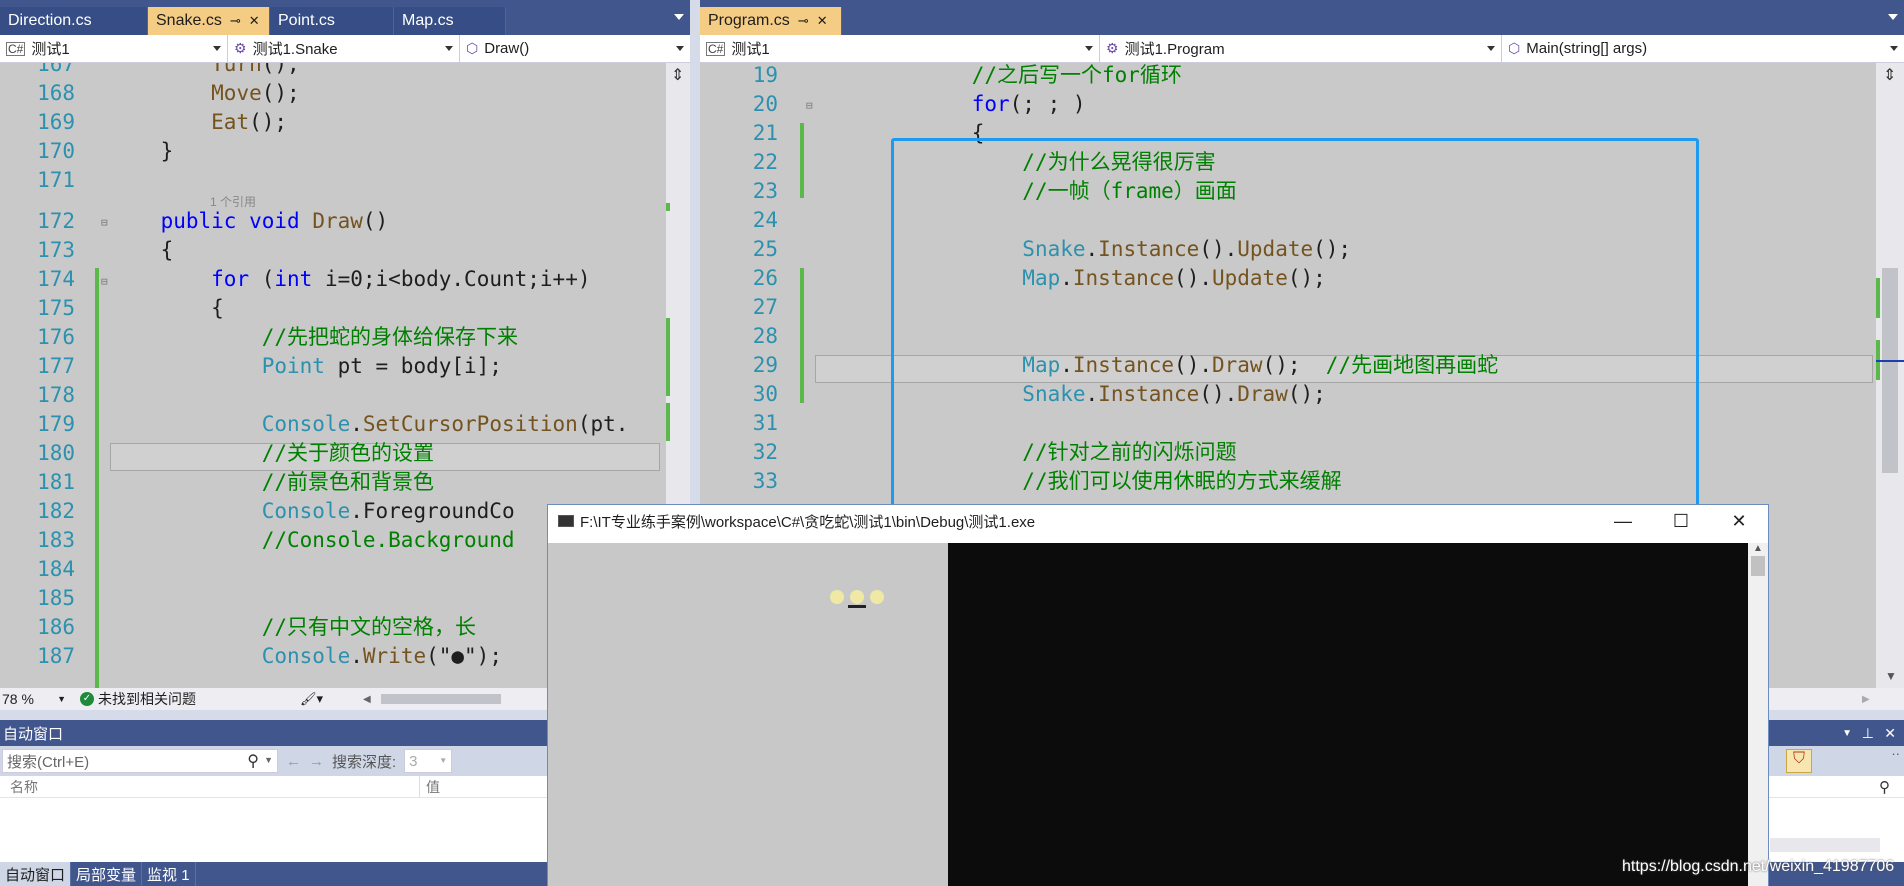 This screenshot has width=1904, height=886. I want to click on code-text: public void Draw(), so click(274, 221).